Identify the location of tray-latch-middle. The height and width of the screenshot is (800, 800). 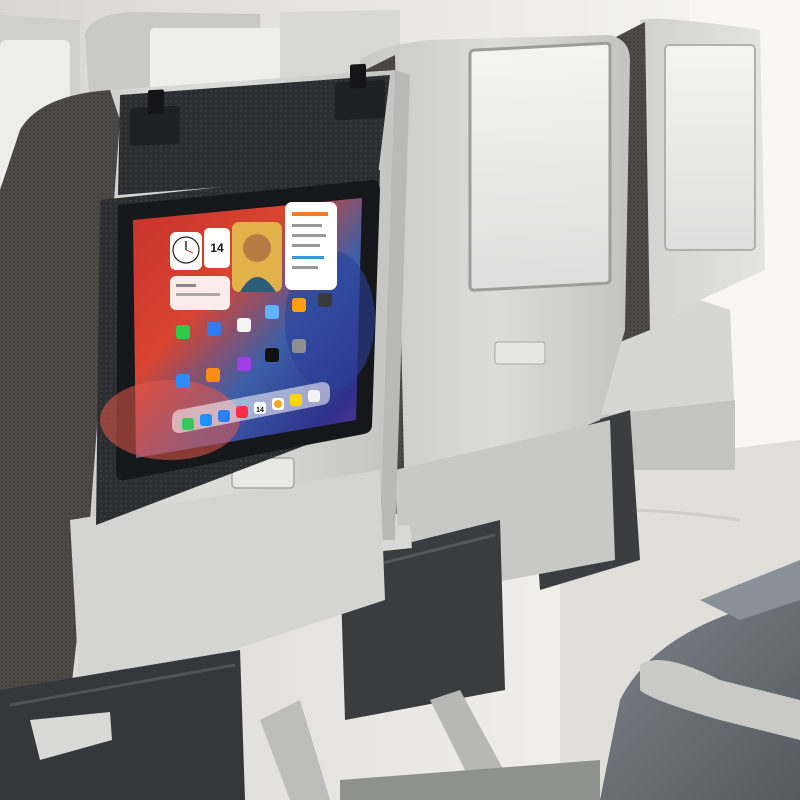
(520, 353).